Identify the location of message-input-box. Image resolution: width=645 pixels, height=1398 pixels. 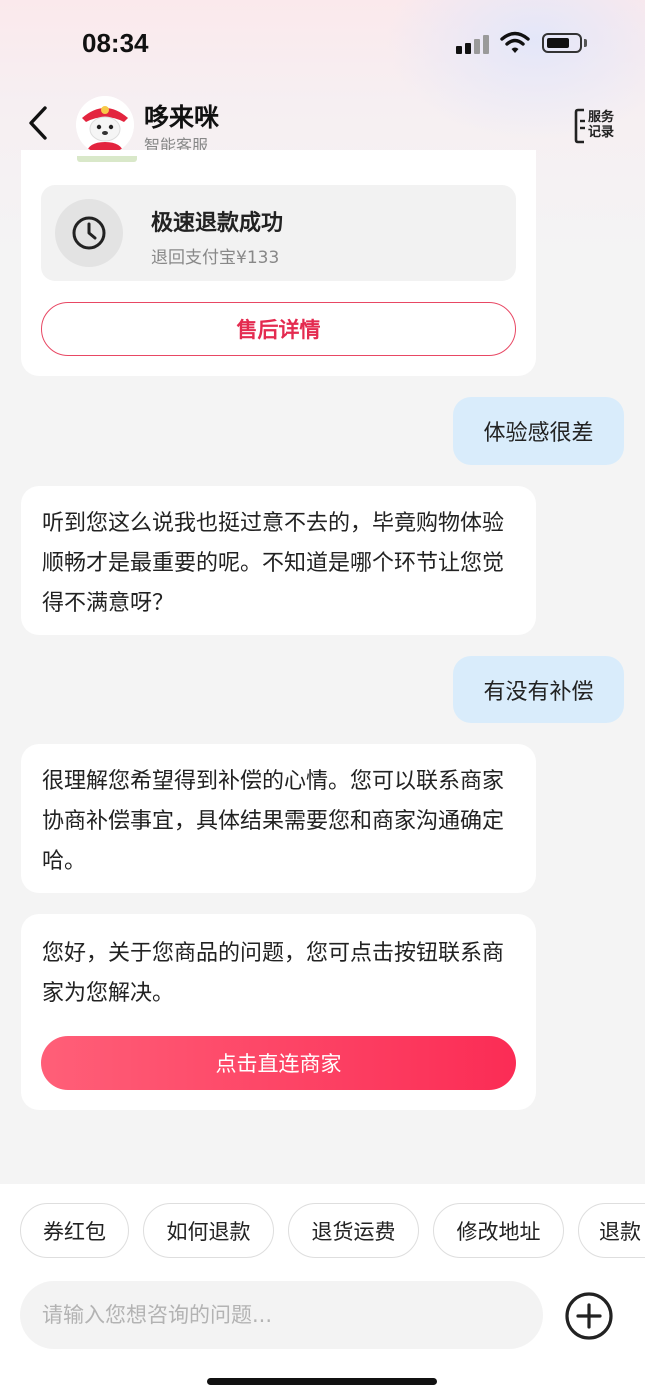
(281, 1315).